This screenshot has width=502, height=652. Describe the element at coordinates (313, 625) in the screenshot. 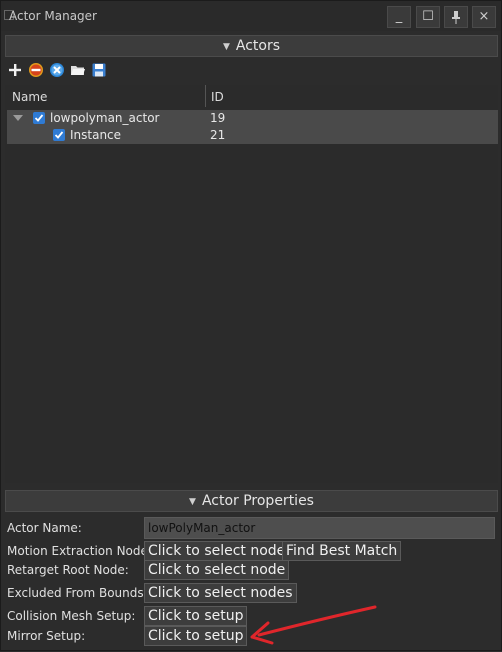

I see `annotation-arrow-icon` at that location.